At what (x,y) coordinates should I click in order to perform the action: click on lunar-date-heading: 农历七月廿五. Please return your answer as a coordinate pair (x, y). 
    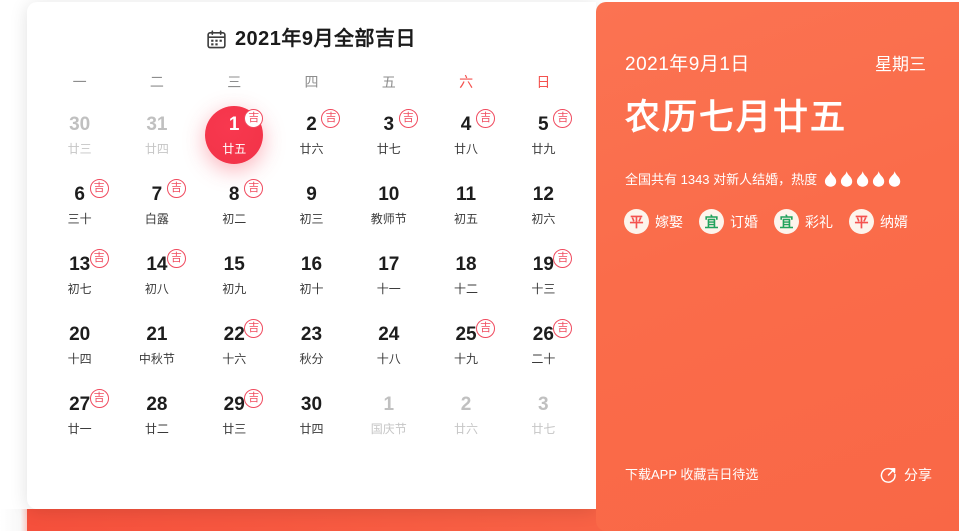
    Looking at the image, I should click on (736, 117).